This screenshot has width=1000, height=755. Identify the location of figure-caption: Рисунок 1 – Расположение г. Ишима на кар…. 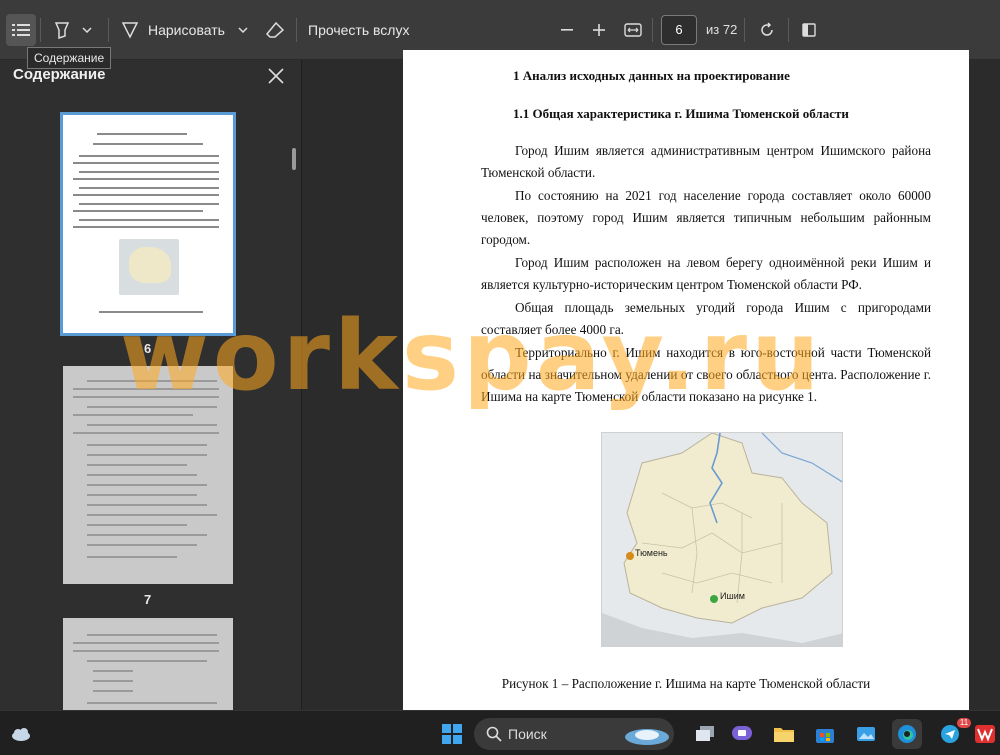
(686, 683).